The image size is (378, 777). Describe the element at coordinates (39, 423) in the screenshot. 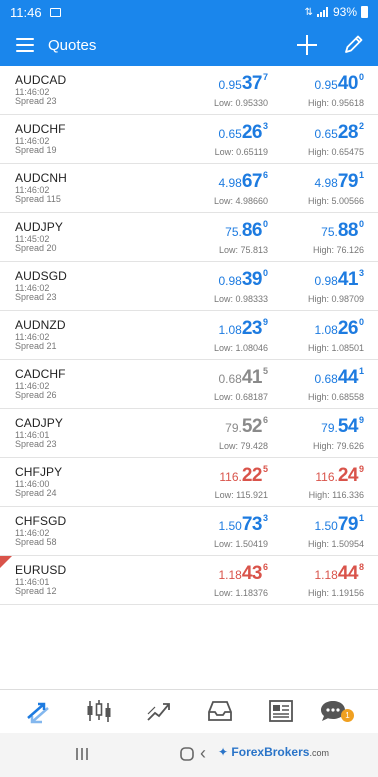

I see `symbol-name: CADJPY` at that location.